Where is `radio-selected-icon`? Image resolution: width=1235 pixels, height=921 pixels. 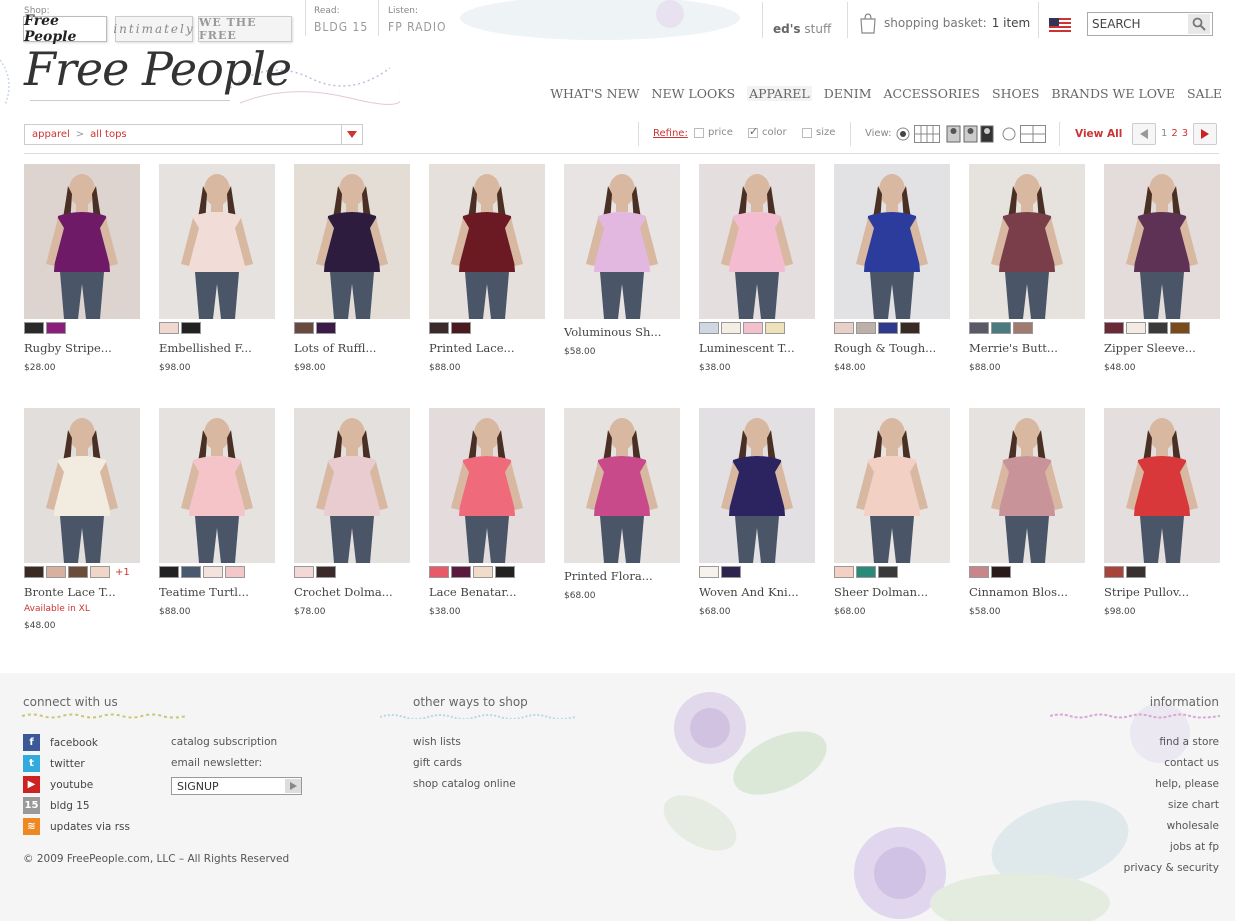 radio-selected-icon is located at coordinates (903, 134).